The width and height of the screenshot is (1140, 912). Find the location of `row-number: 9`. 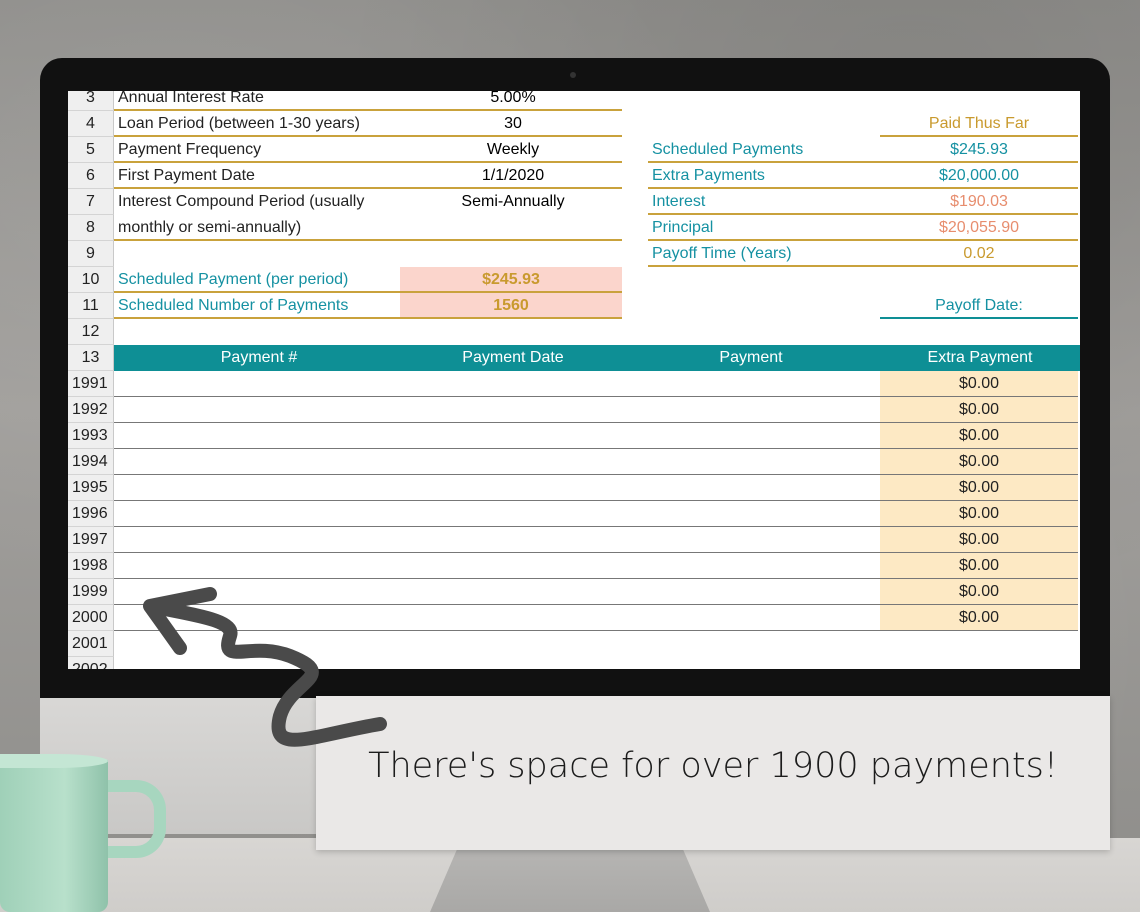

row-number: 9 is located at coordinates (91, 254).